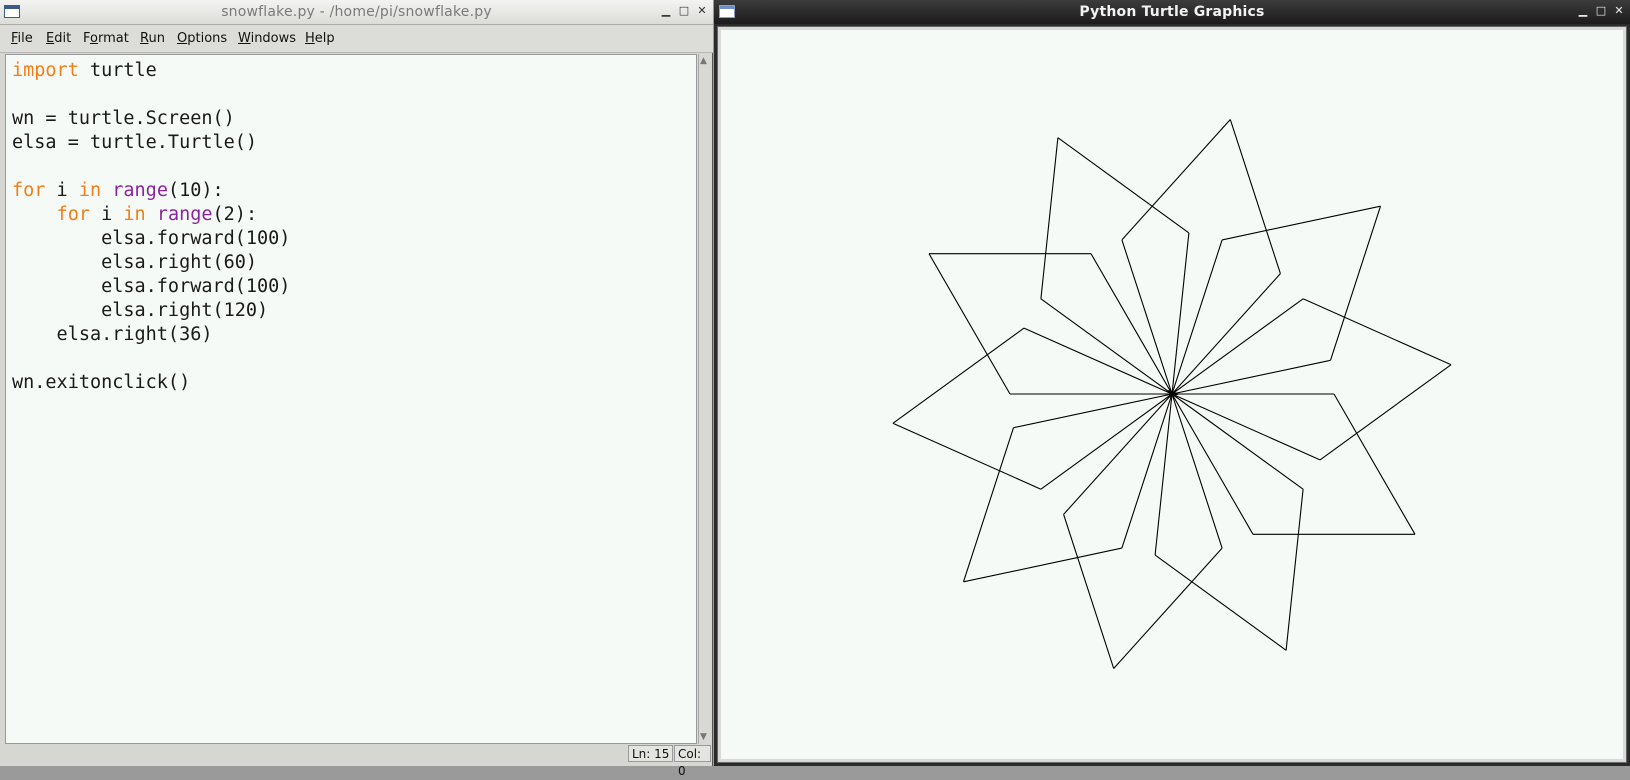 The image size is (1630, 780). I want to click on editor-window-title: snowflake.py - /home/pi/snowflake.py, so click(356, 12).